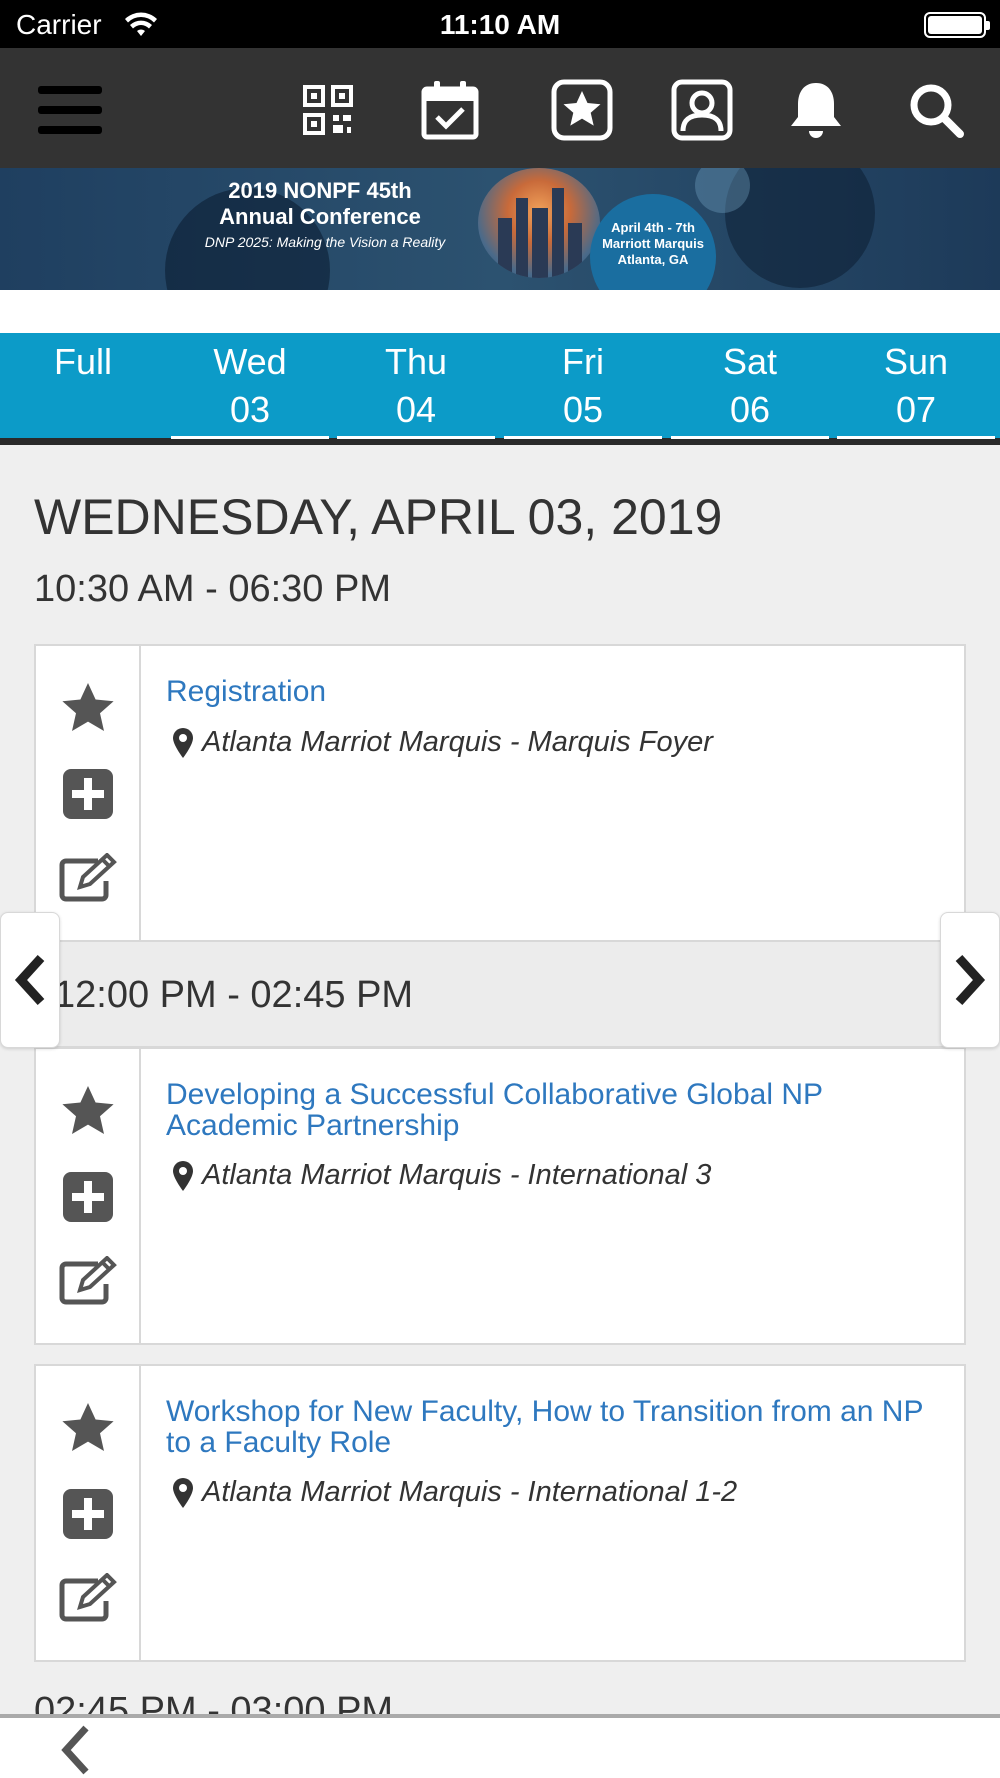  Describe the element at coordinates (457, 742) in the screenshot. I see `location-text: Atlanta Marriot Marquis - Marquis Foyer` at that location.